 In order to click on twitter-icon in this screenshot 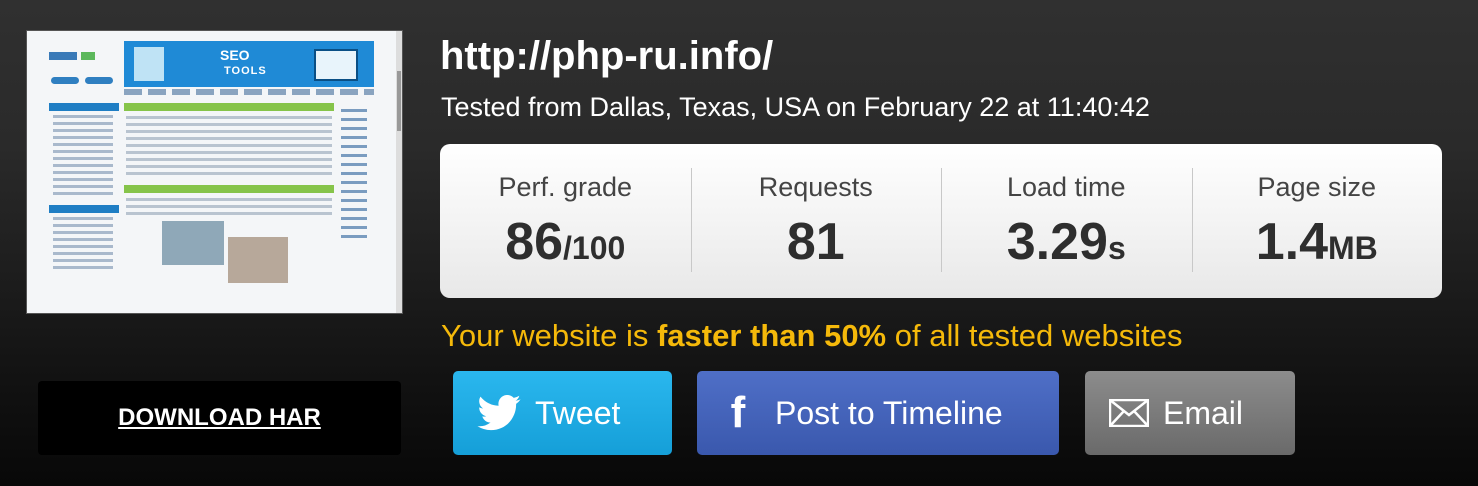, I will do `click(499, 413)`.